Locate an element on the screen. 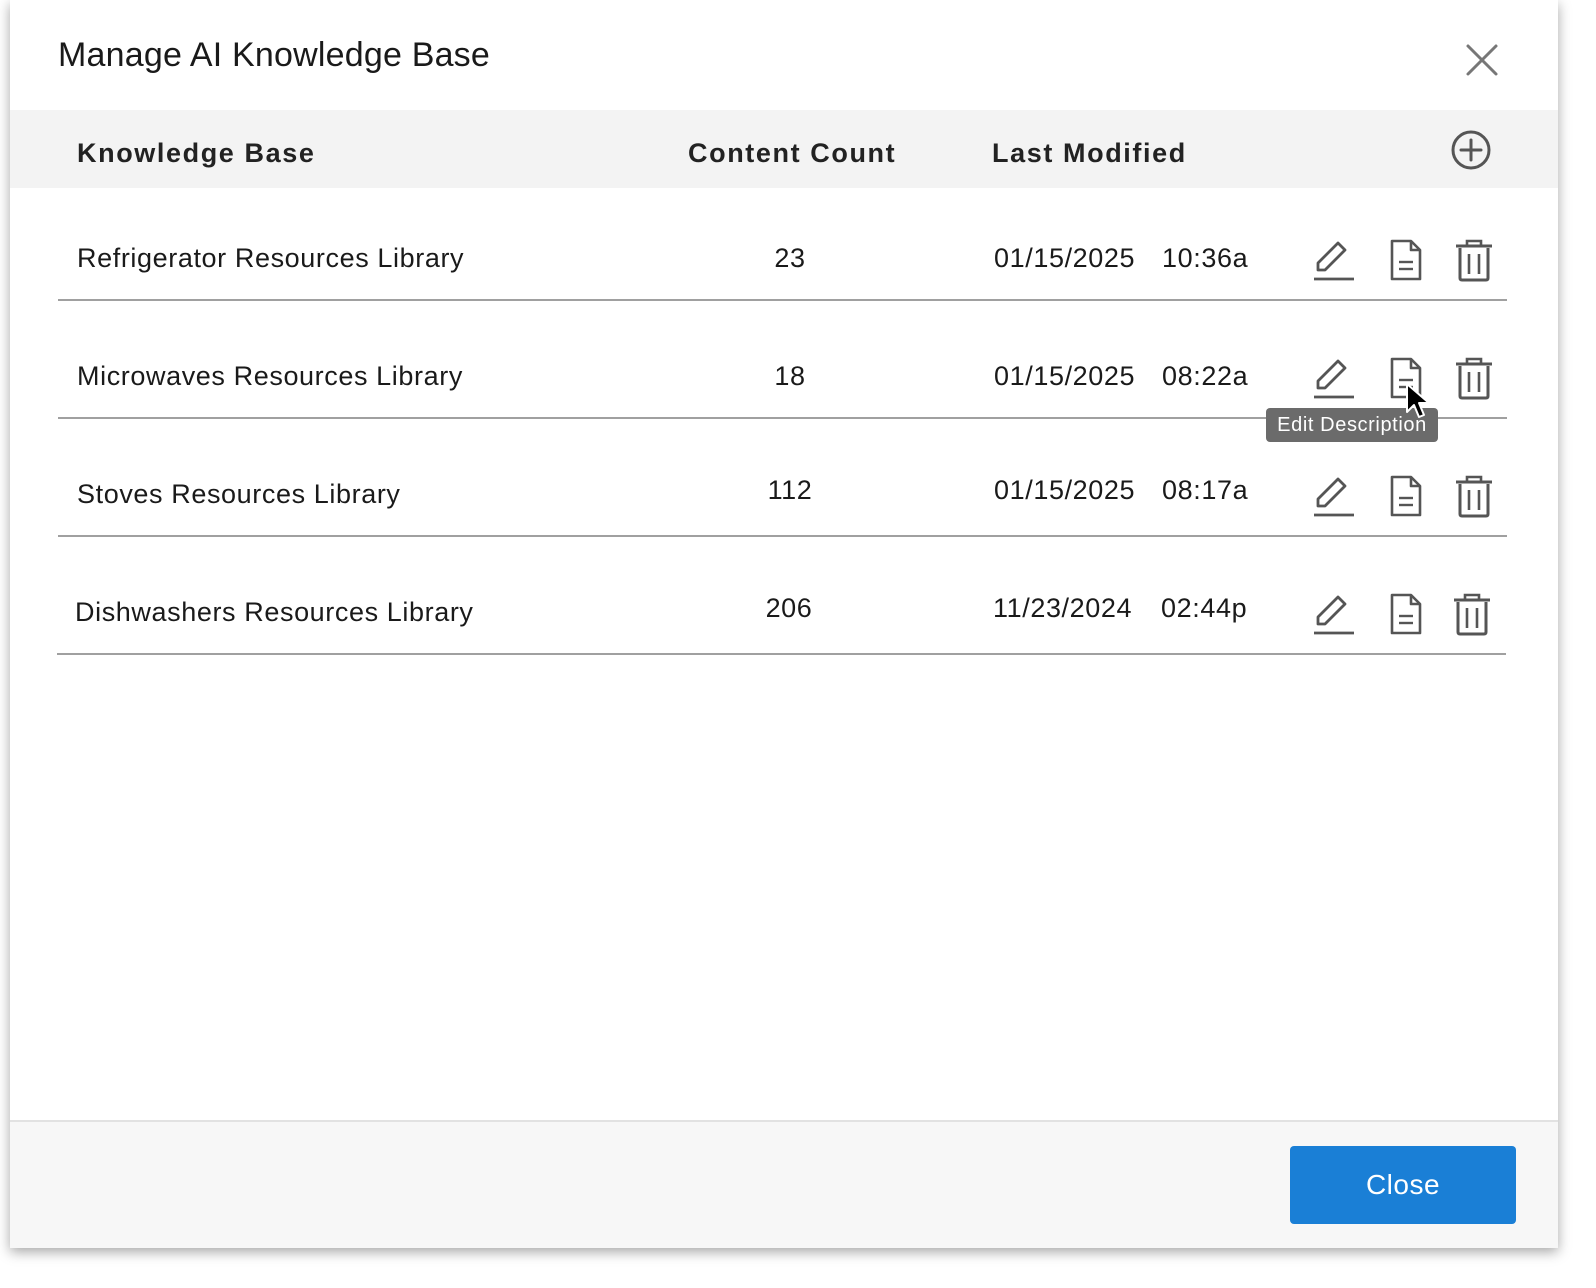 The height and width of the screenshot is (1288, 1596). last-modified-time: 08:17a is located at coordinates (1205, 490).